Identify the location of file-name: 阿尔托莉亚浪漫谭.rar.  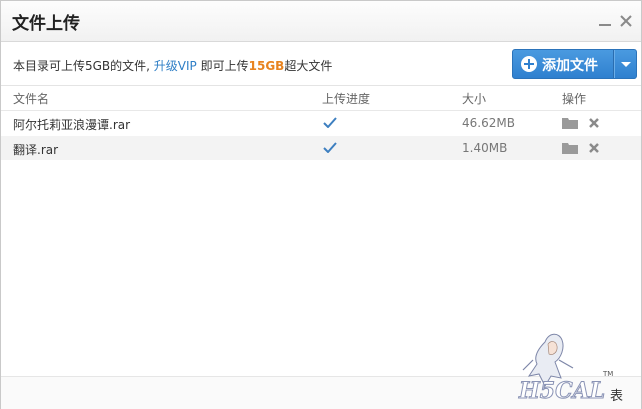
(72, 125).